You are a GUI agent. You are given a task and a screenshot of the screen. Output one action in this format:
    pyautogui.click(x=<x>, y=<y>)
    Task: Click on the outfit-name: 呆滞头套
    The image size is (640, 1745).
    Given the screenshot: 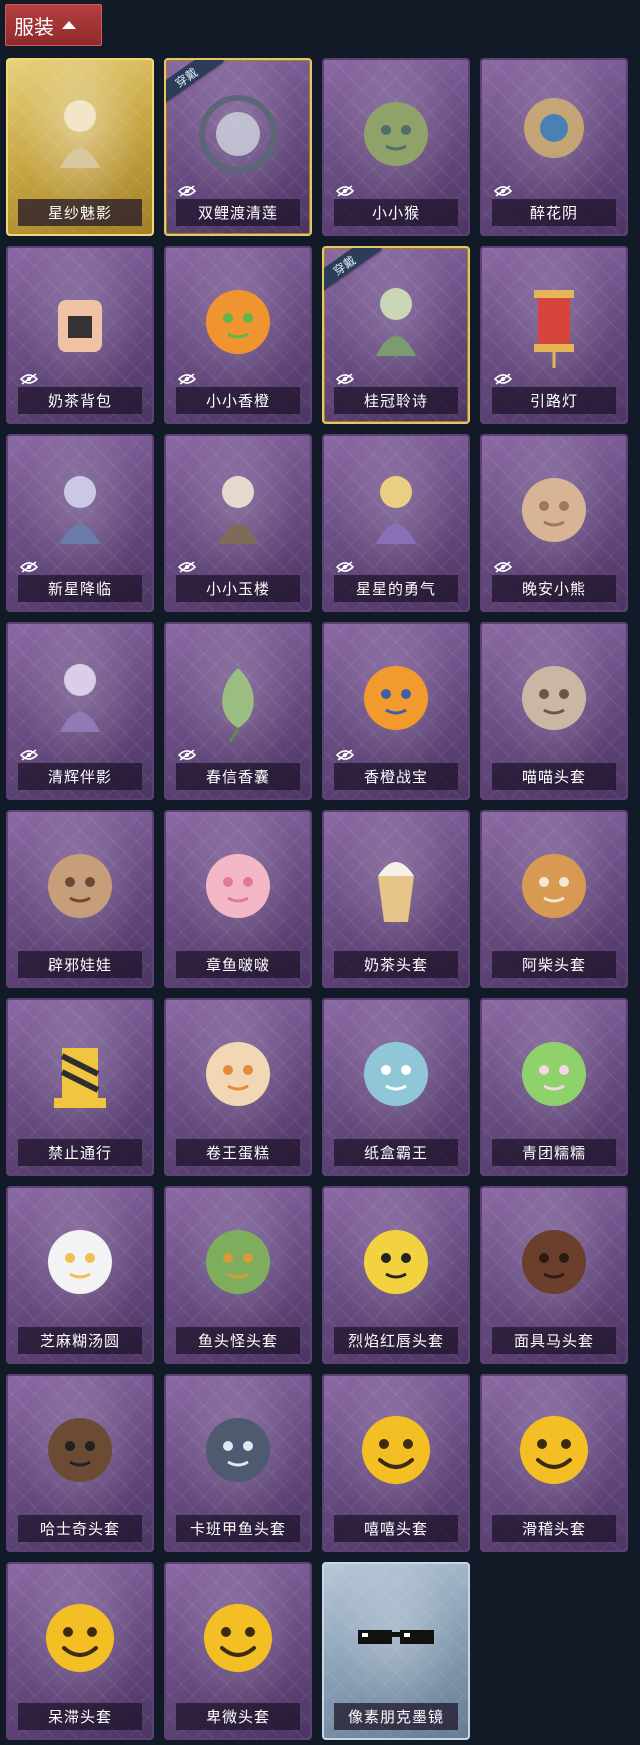 What is the action you would take?
    pyautogui.click(x=80, y=1716)
    